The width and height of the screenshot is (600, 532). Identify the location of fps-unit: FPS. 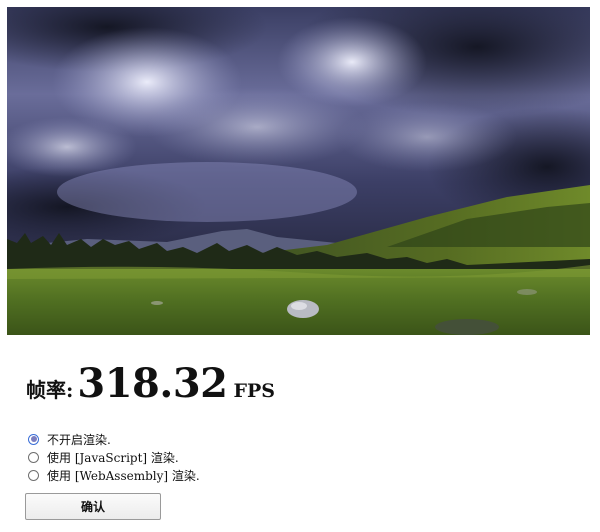
(254, 391).